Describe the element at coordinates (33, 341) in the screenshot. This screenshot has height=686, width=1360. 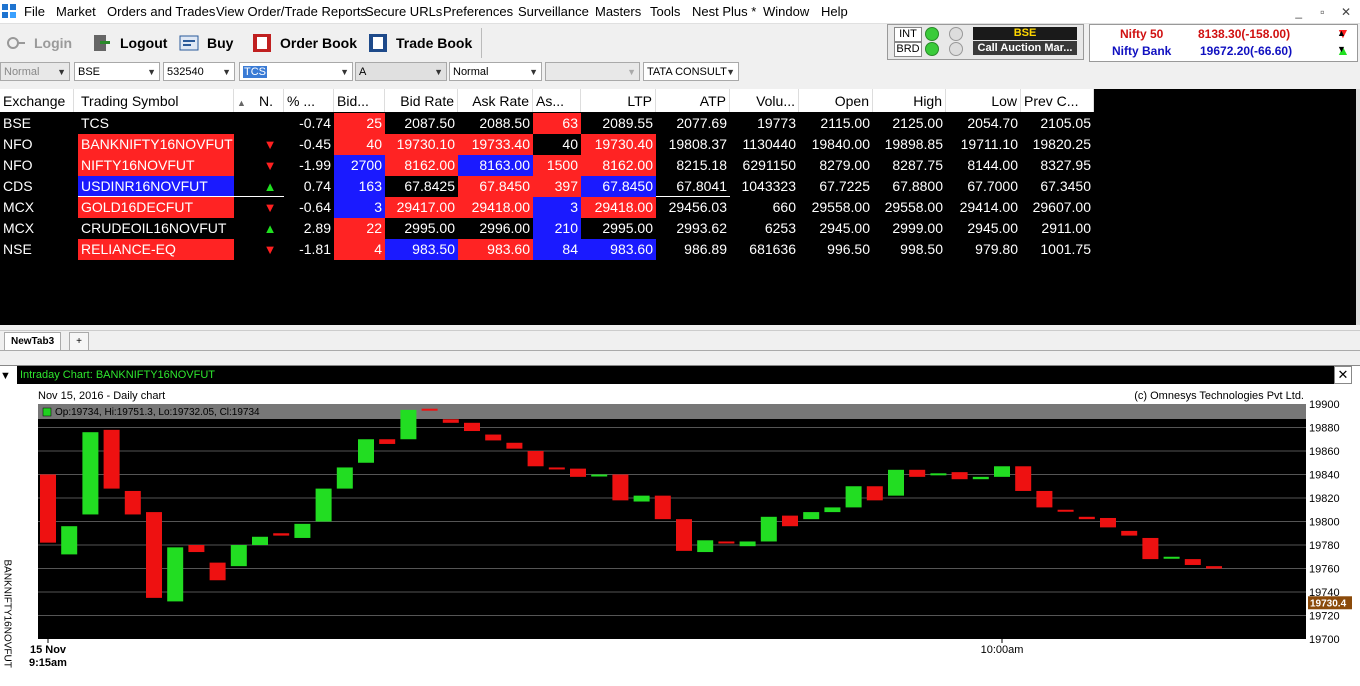
I see `tab-newtab3: NewTab3` at that location.